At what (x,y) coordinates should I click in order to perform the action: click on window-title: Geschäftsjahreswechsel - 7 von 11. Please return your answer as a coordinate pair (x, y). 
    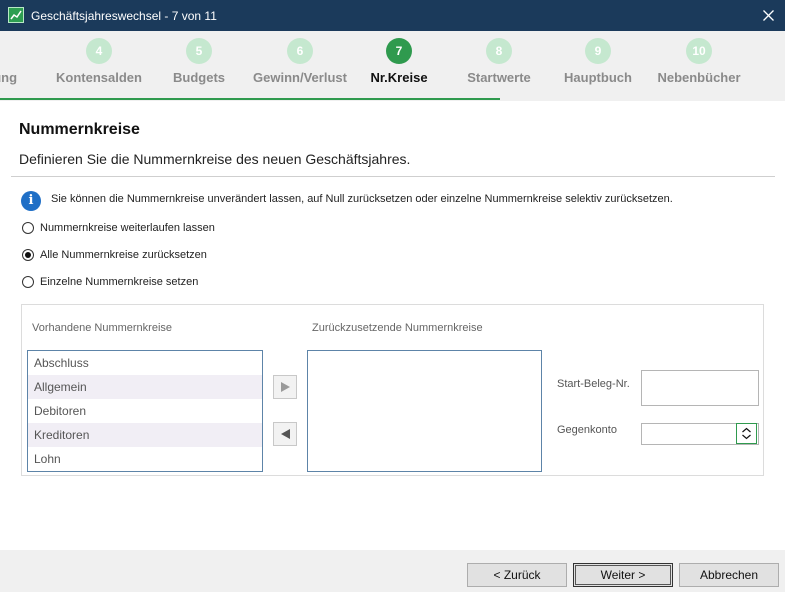
    Looking at the image, I should click on (124, 16).